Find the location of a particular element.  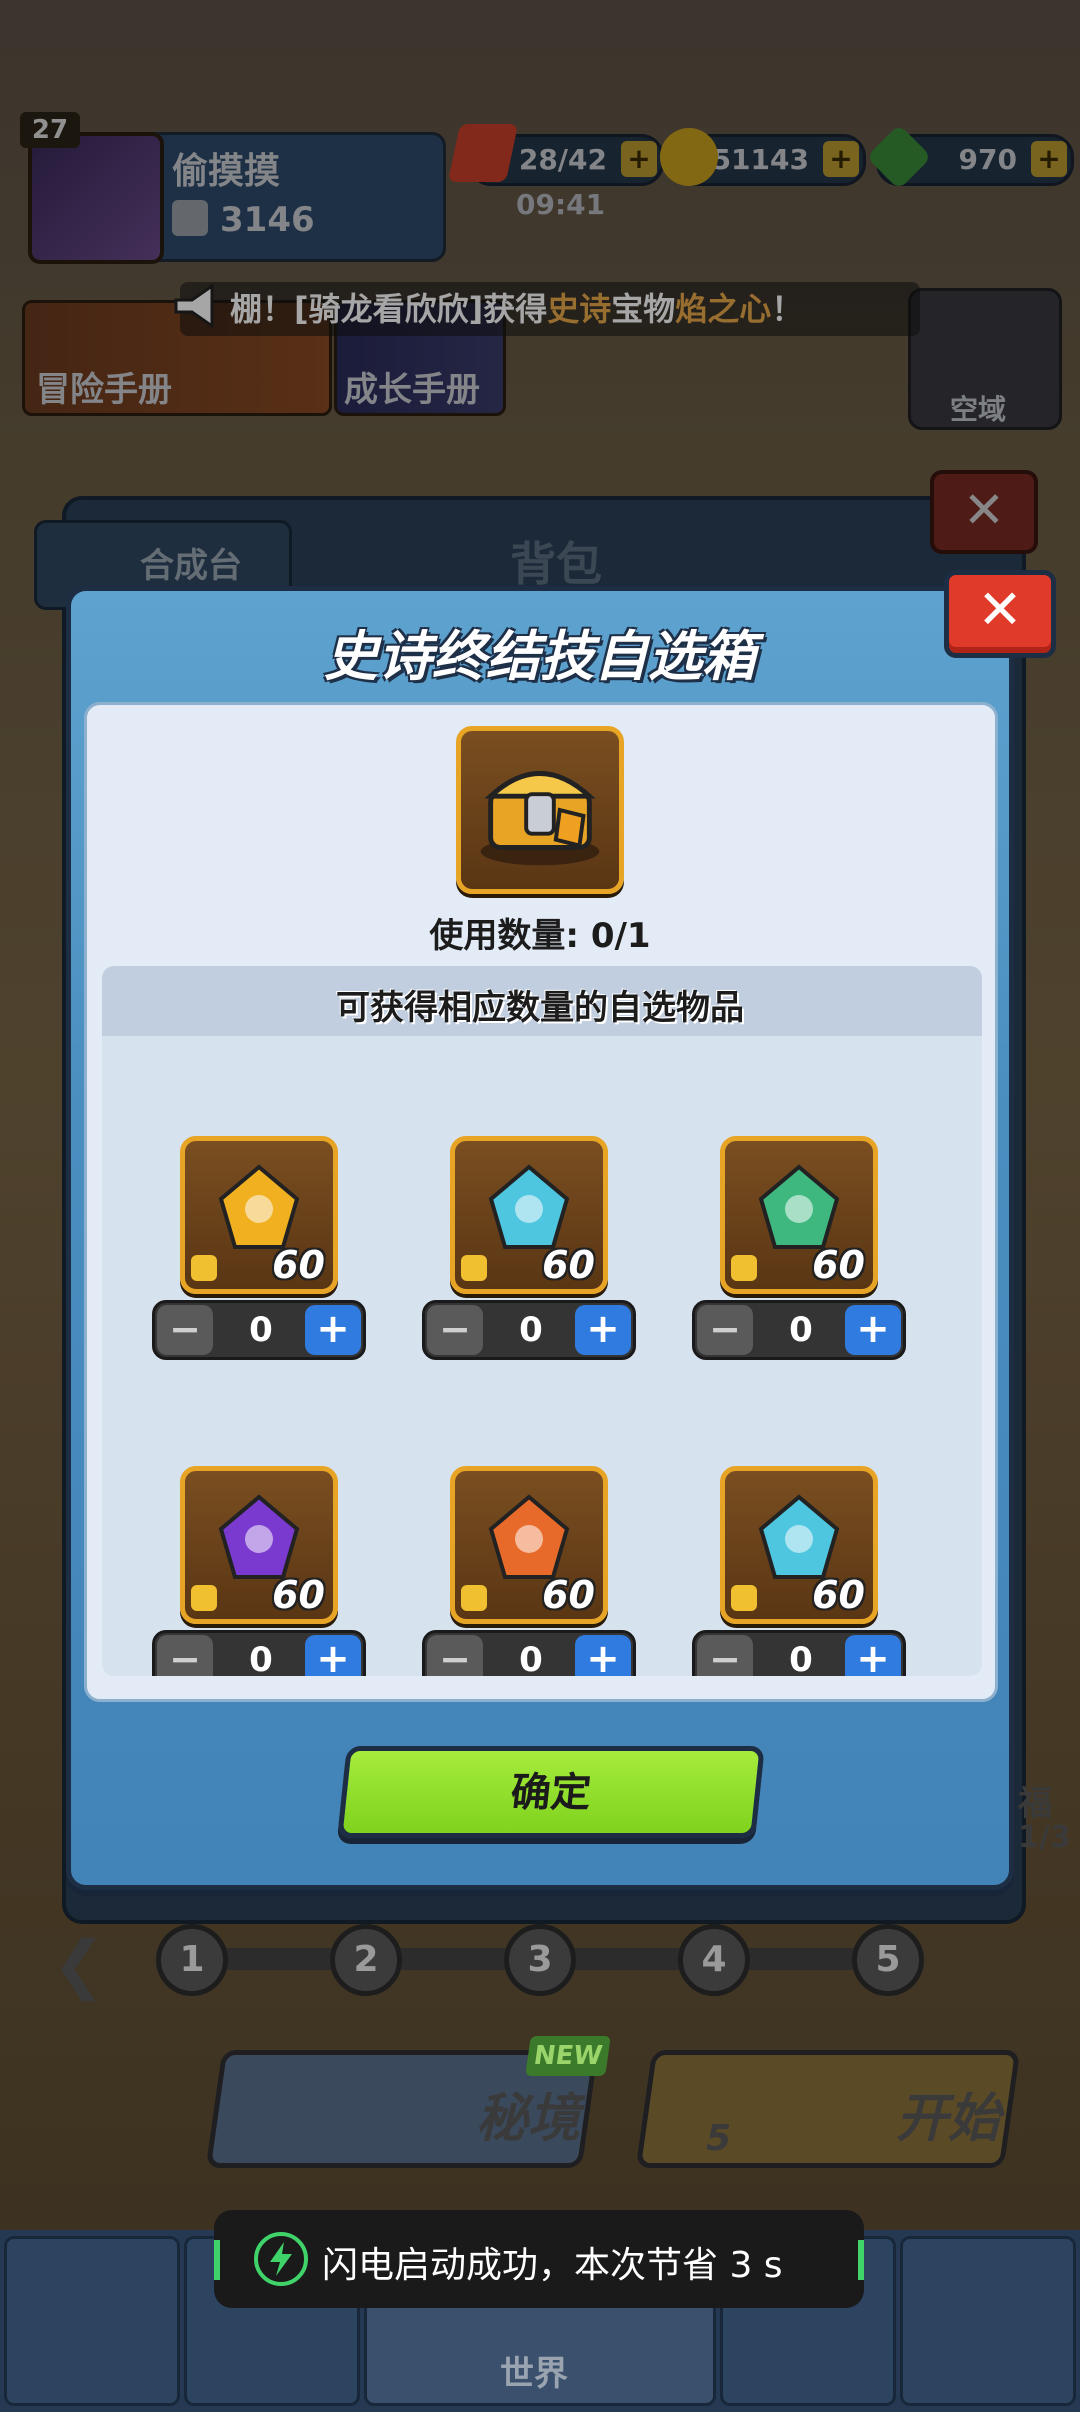

dialog-title: 史诗终结技自选箱 is located at coordinates (540, 656).